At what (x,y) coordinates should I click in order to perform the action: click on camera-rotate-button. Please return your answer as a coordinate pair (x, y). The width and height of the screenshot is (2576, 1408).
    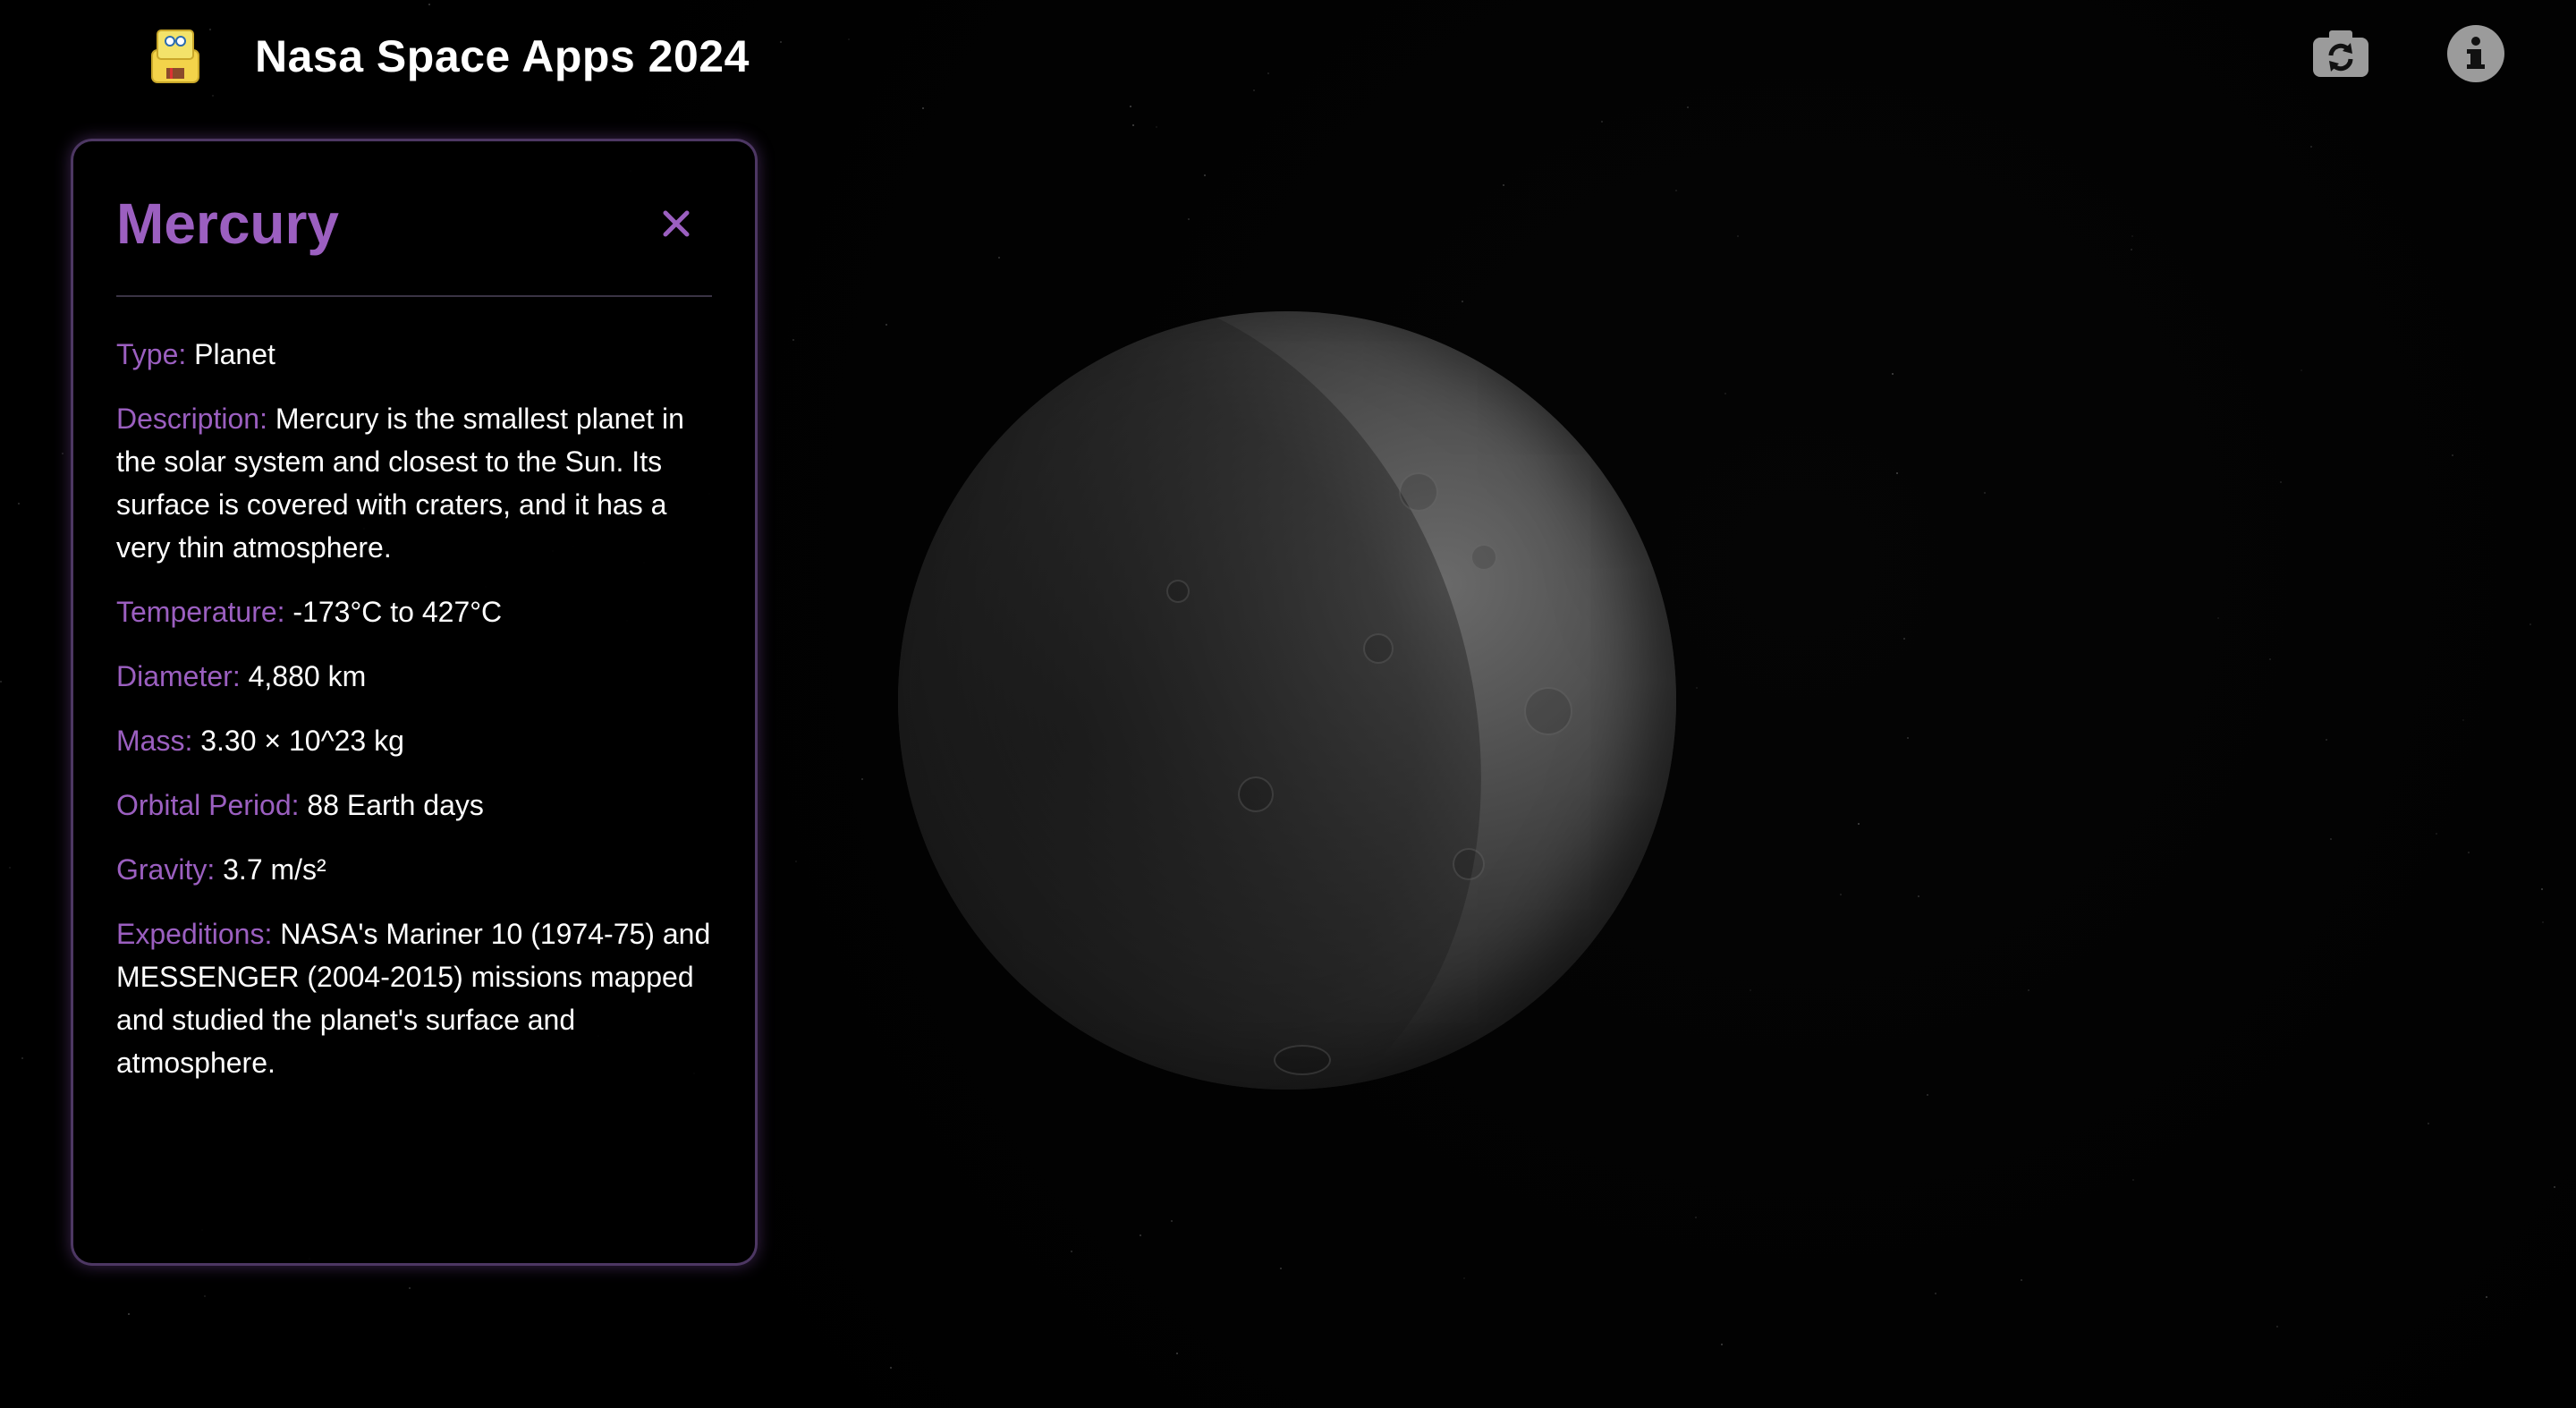
    Looking at the image, I should click on (2340, 54).